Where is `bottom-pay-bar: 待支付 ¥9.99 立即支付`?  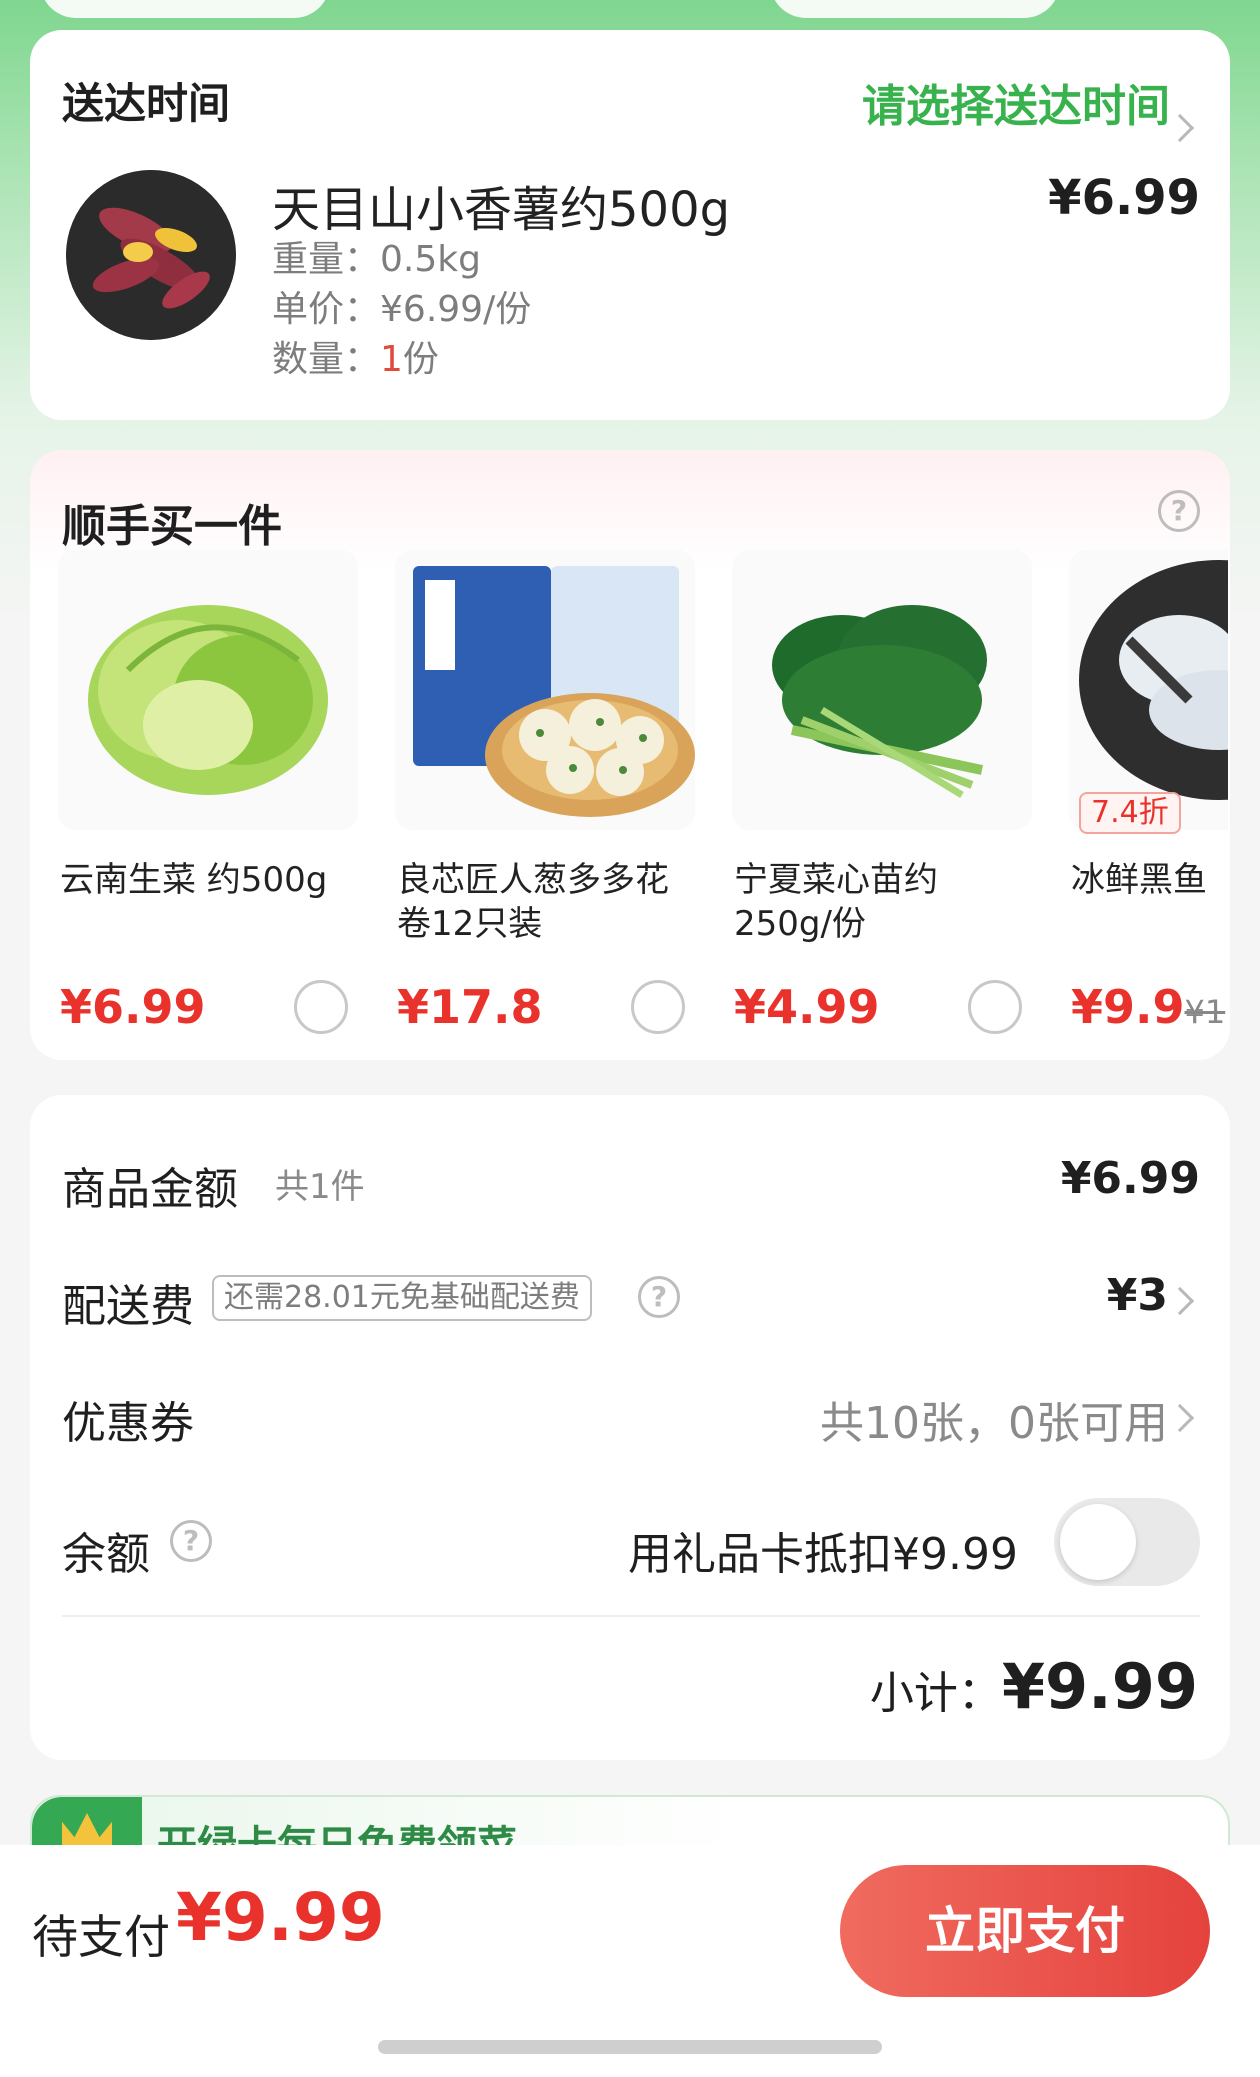
bottom-pay-bar: 待支付 ¥9.99 立即支付 is located at coordinates (630, 1961).